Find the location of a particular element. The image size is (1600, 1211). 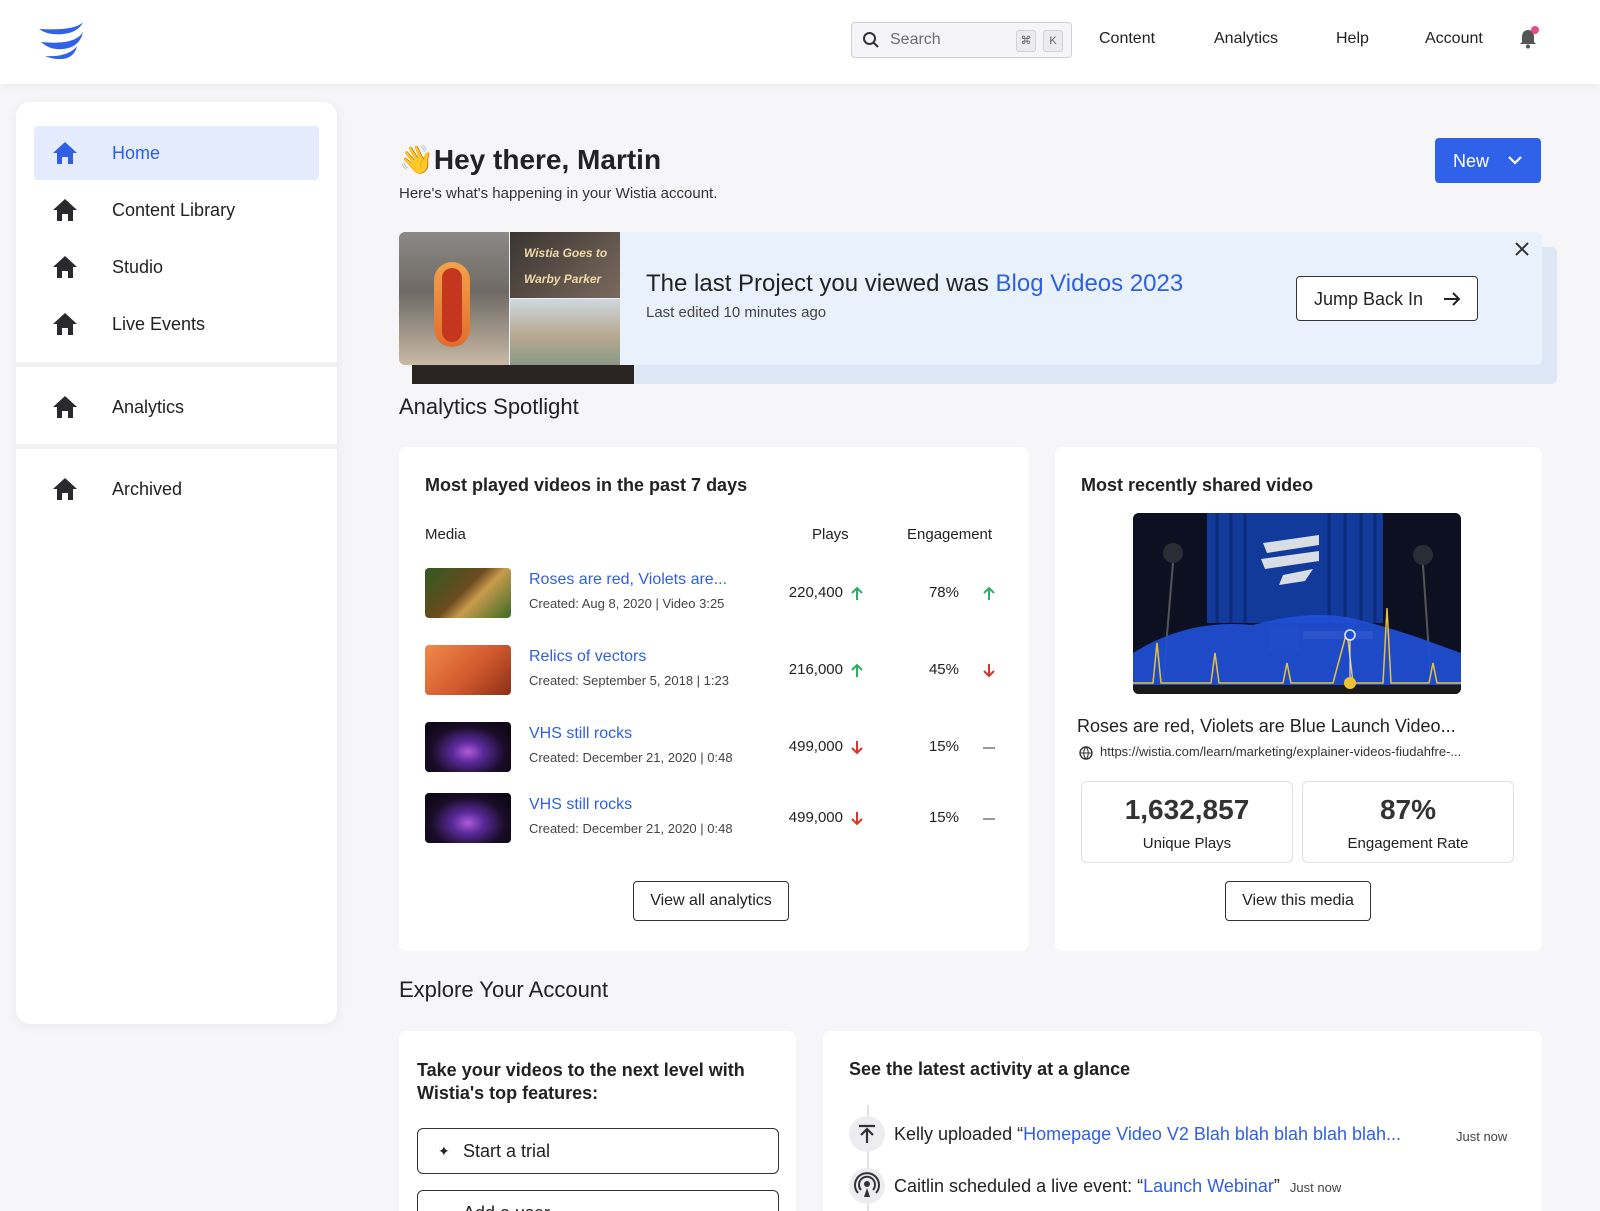

column-header-plays: Plays is located at coordinates (830, 534).